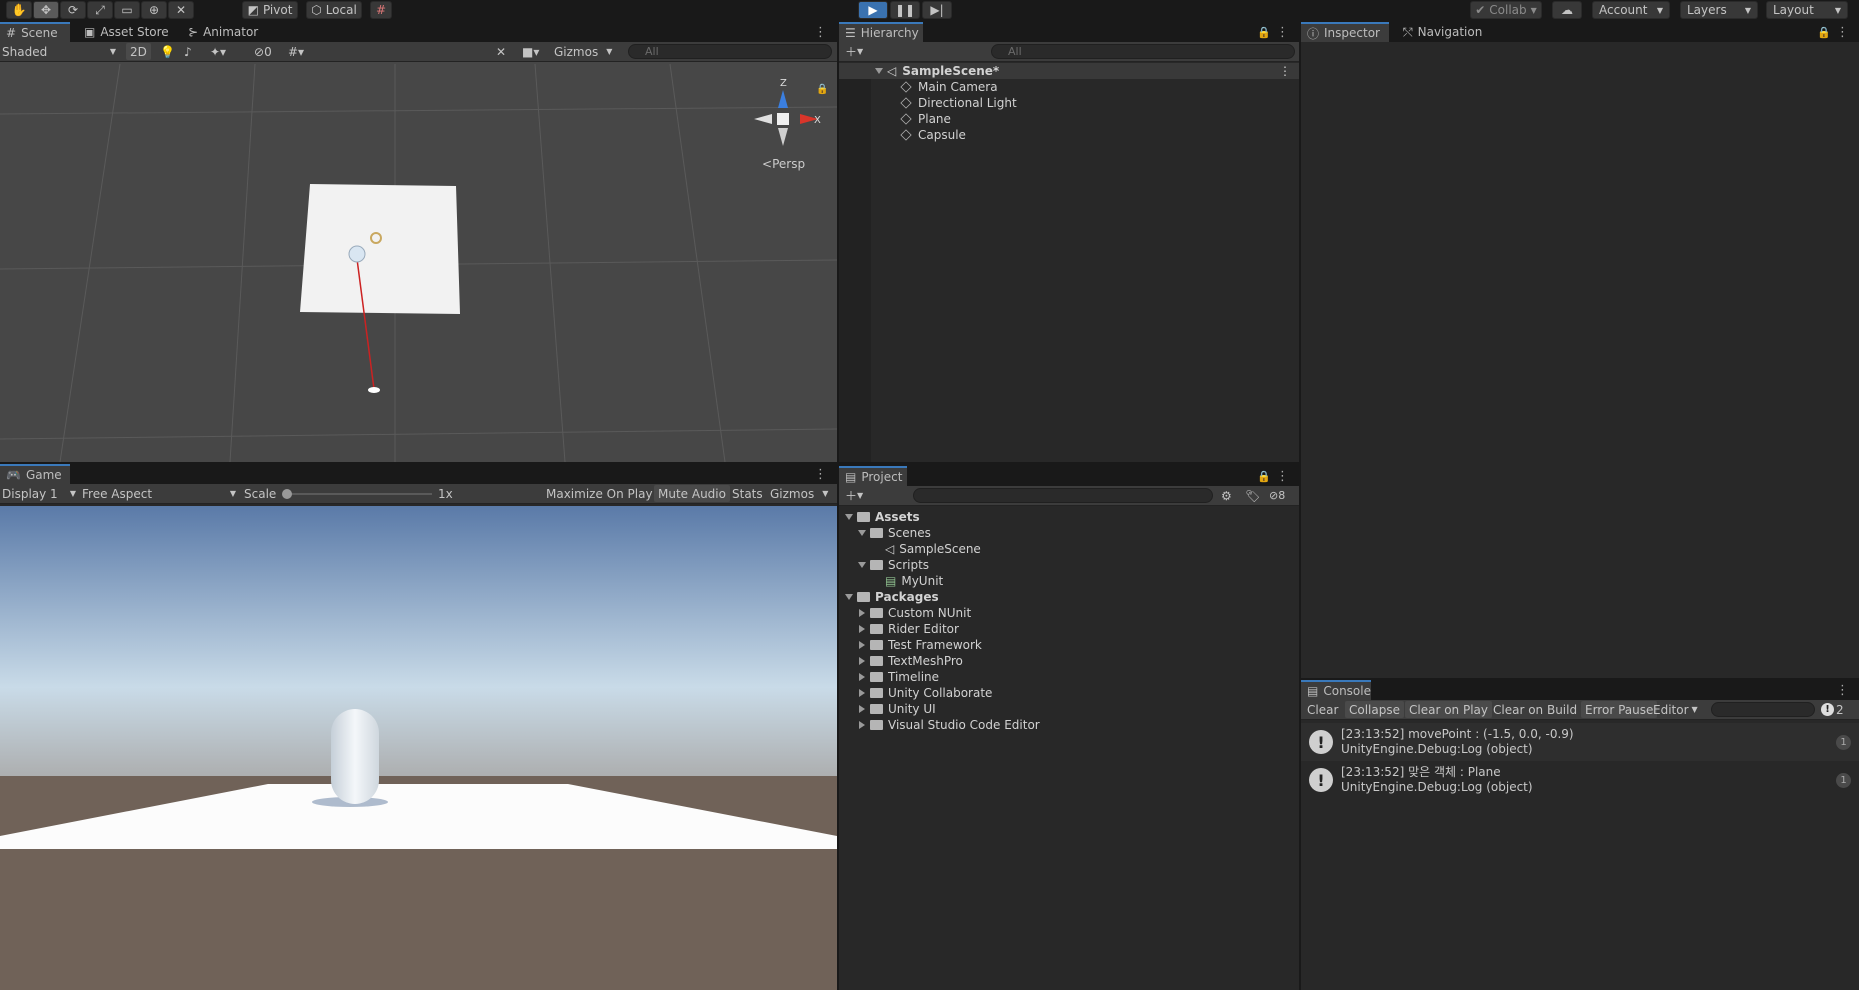  What do you see at coordinates (786, 118) in the screenshot?
I see `orientation-gizmo` at bounding box center [786, 118].